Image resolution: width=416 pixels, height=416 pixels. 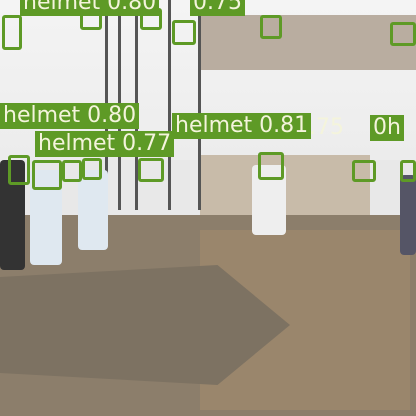 I want to click on detection-label: helmet 0.77, so click(x=105, y=144).